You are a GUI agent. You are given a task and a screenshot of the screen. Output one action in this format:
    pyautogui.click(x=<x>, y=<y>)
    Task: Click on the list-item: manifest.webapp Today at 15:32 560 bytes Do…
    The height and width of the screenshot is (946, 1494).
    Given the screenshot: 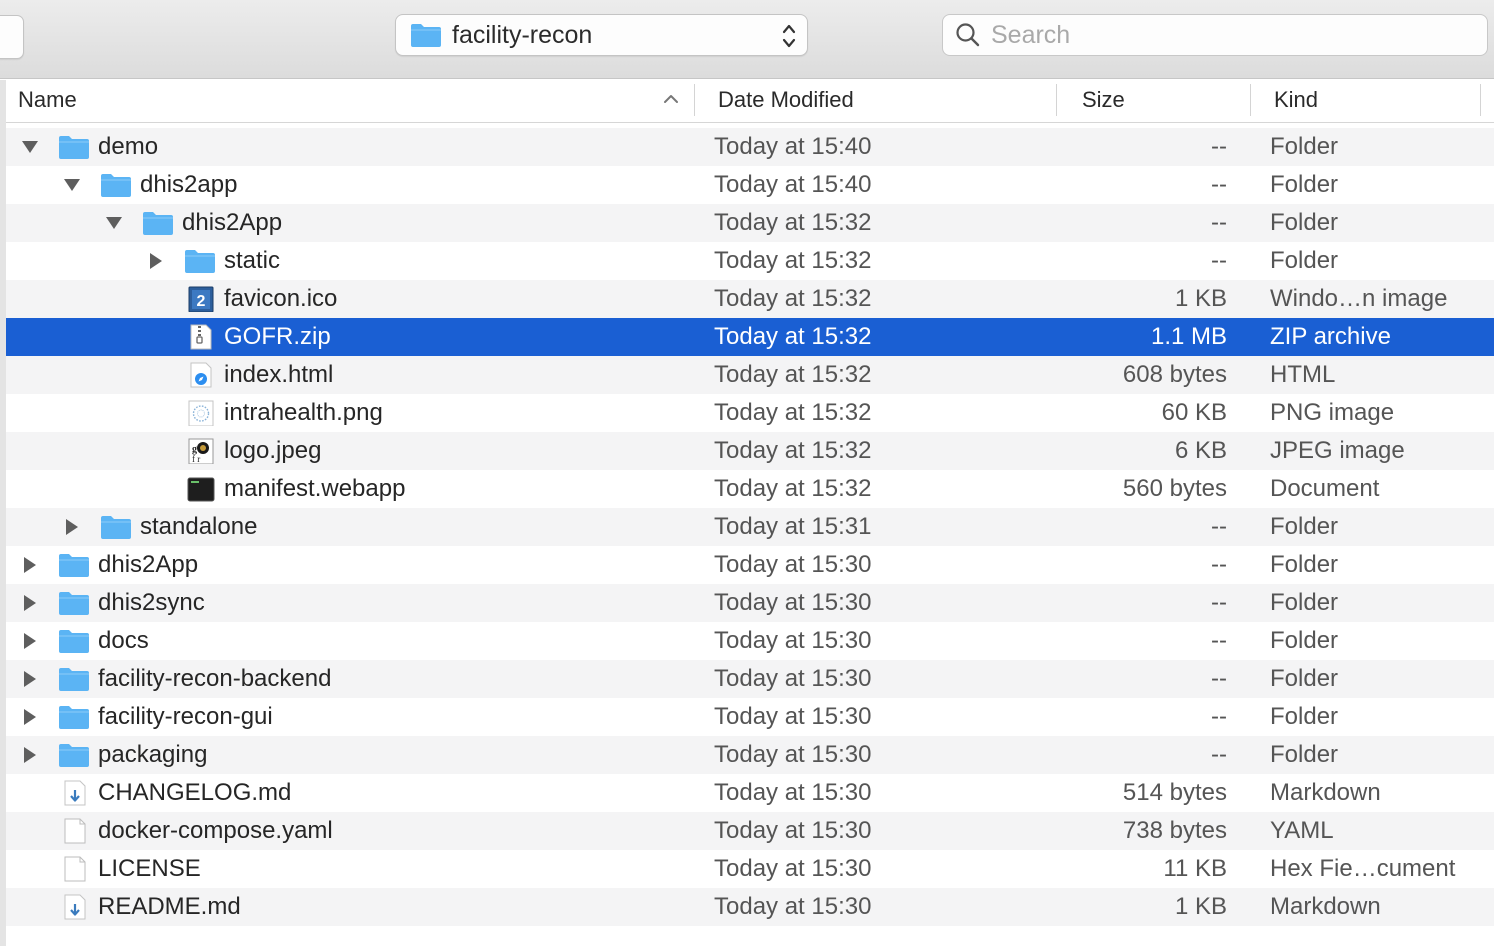 What is the action you would take?
    pyautogui.click(x=750, y=489)
    